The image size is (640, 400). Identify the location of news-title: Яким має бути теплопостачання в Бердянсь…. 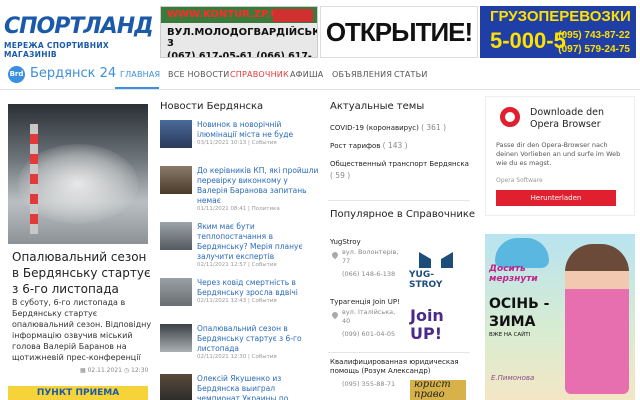
(258, 242).